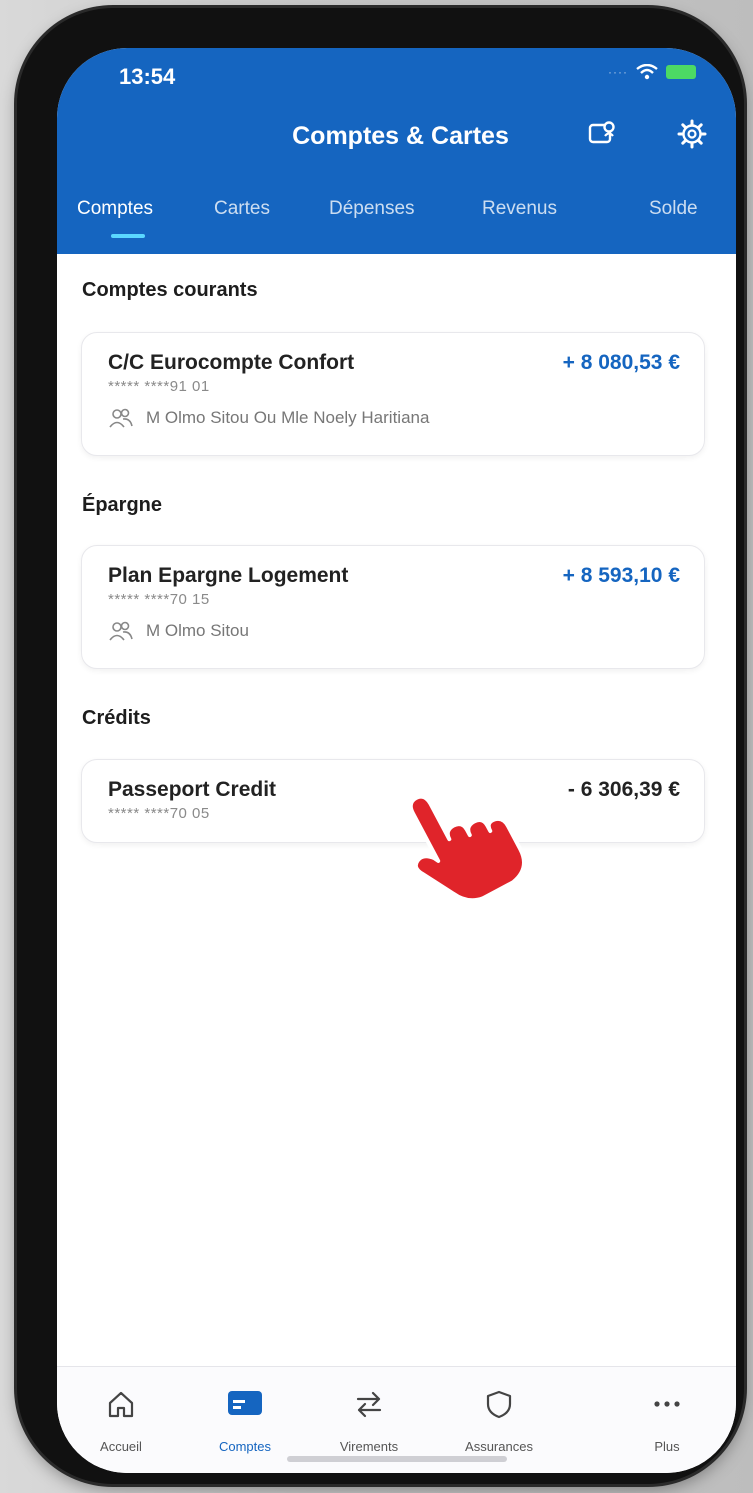  Describe the element at coordinates (159, 386) in the screenshot. I see `account-number: ***** ****91 01` at that location.